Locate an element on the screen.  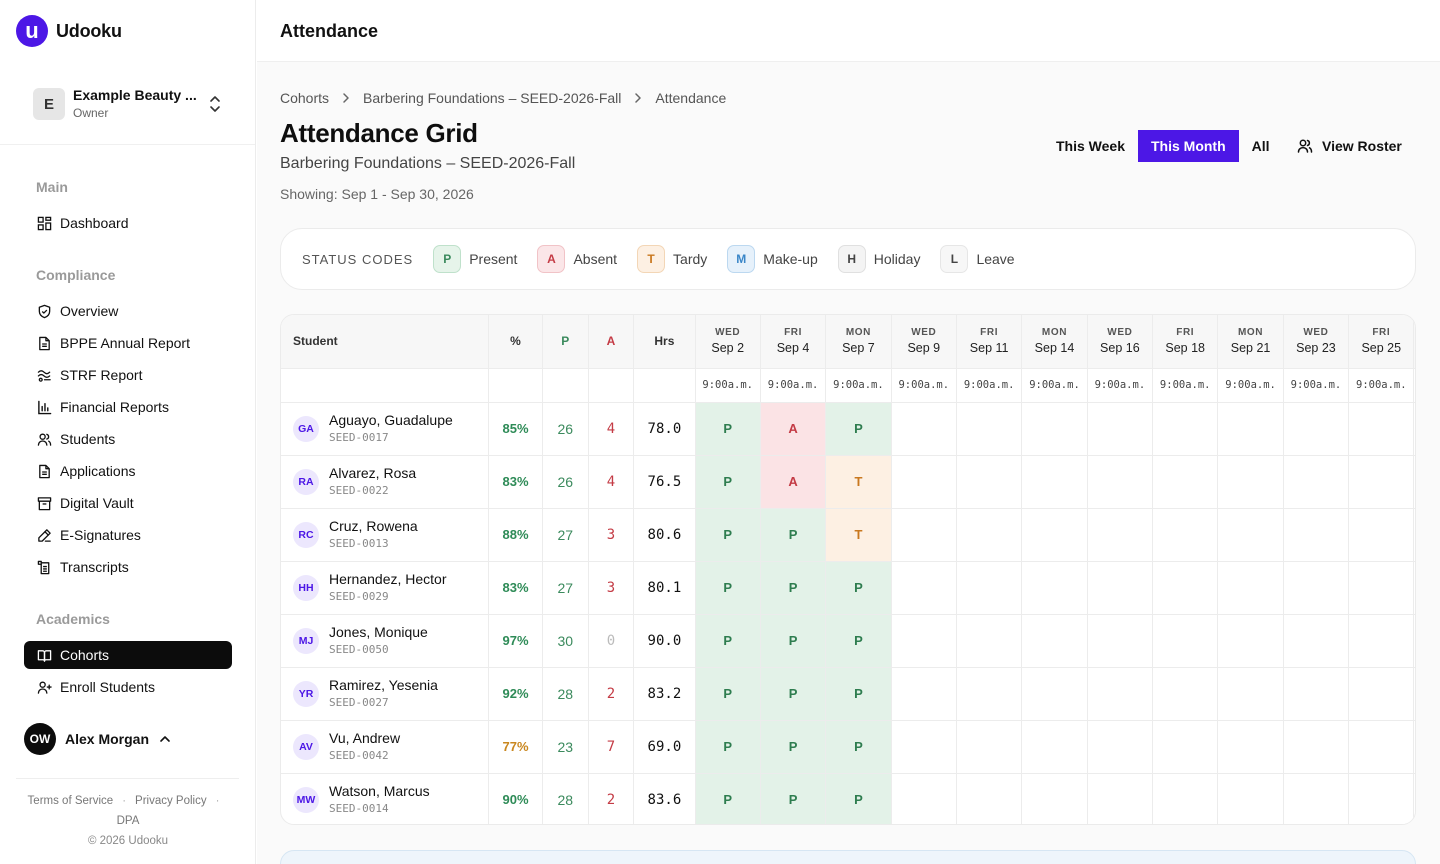
tab-all: All is located at coordinates (1261, 146).